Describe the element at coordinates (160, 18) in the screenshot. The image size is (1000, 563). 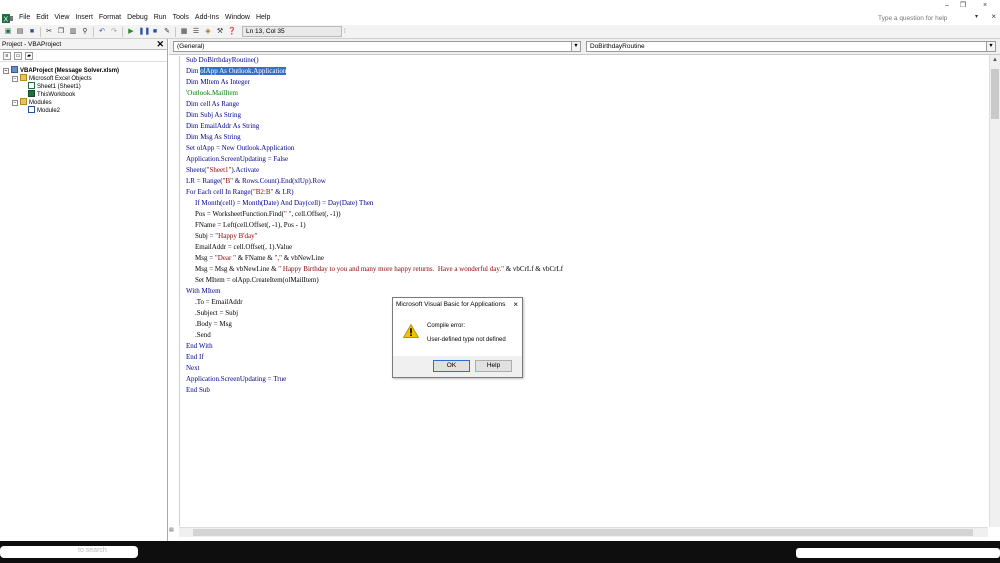
I see `menu-run: Run` at that location.